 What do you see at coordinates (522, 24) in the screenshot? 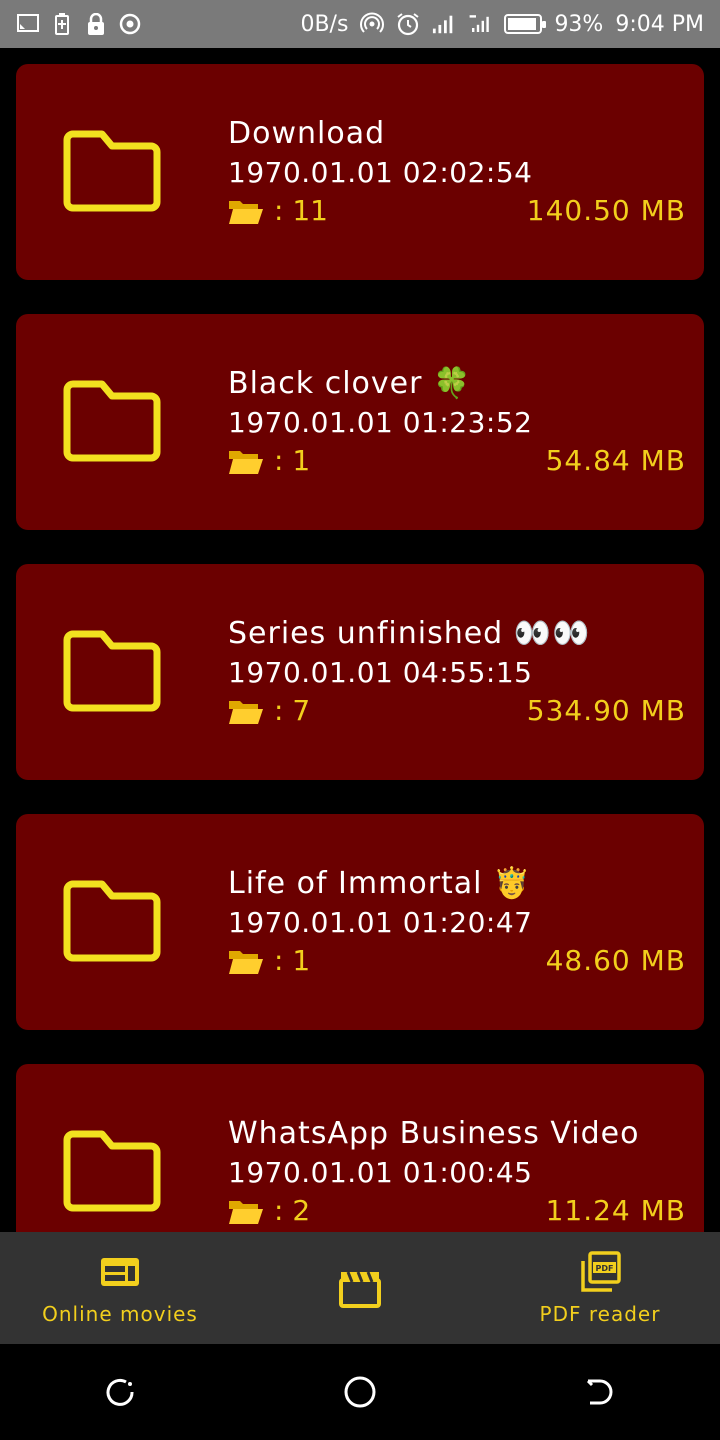
I see `battery-level` at bounding box center [522, 24].